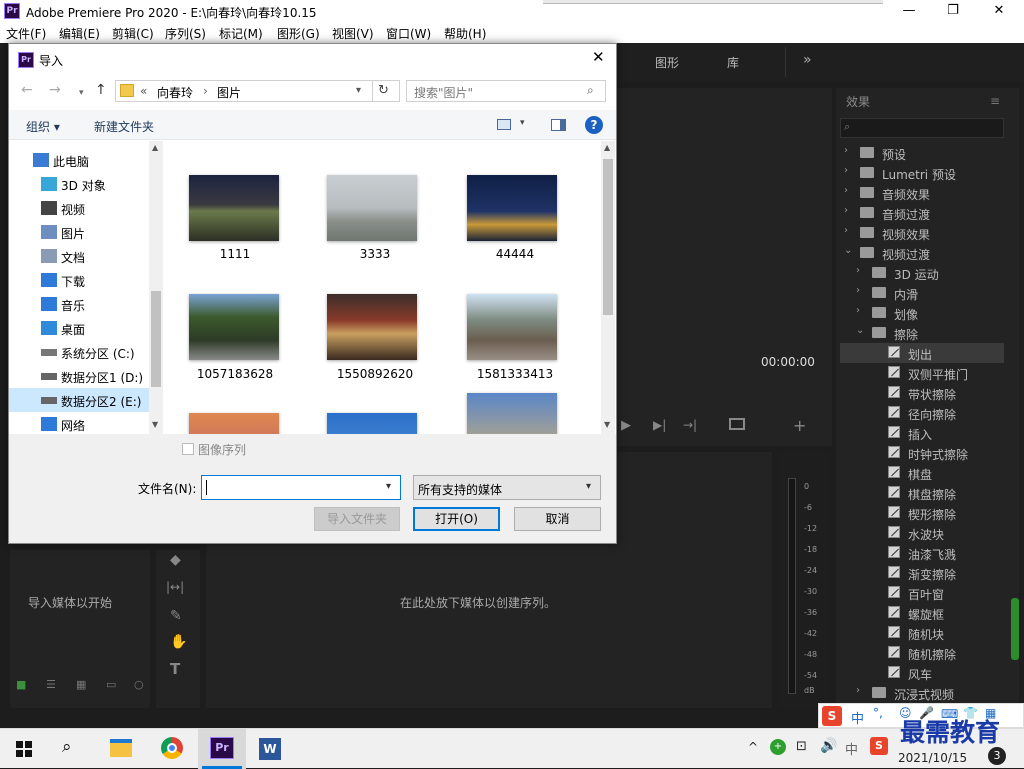 This screenshot has width=1024, height=769. I want to click on image-sequence-checkbox, so click(188, 449).